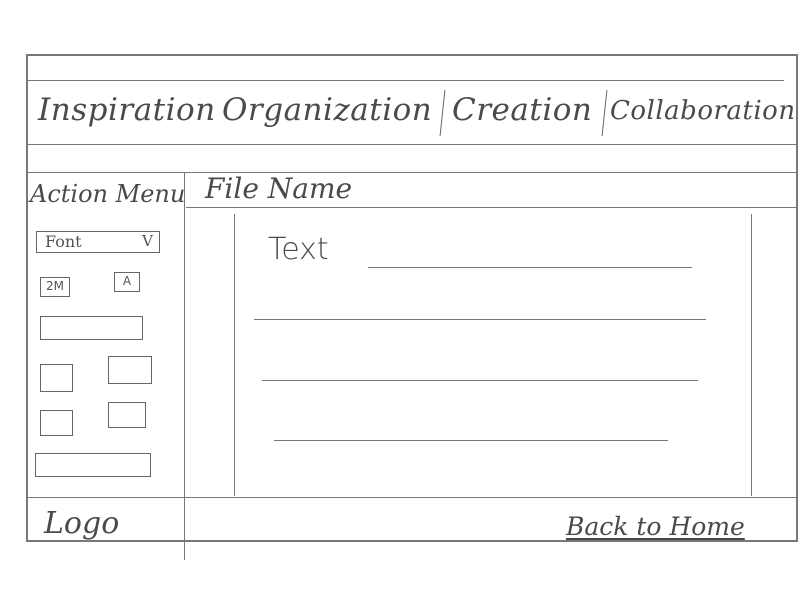 Image resolution: width=805 pixels, height=612 pixels. Describe the element at coordinates (82, 523) in the screenshot. I see `logo: Logo` at that location.